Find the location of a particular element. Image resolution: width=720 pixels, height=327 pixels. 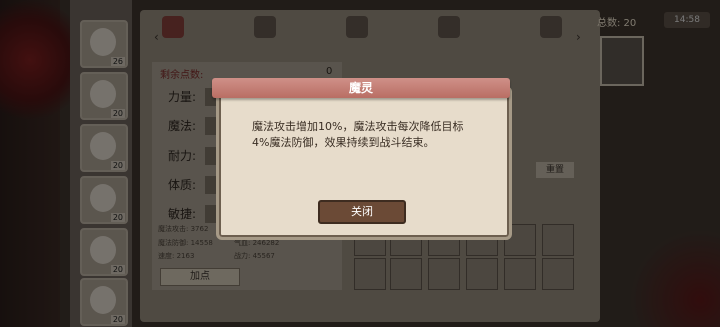

close-button: 关闭 is located at coordinates (362, 212).